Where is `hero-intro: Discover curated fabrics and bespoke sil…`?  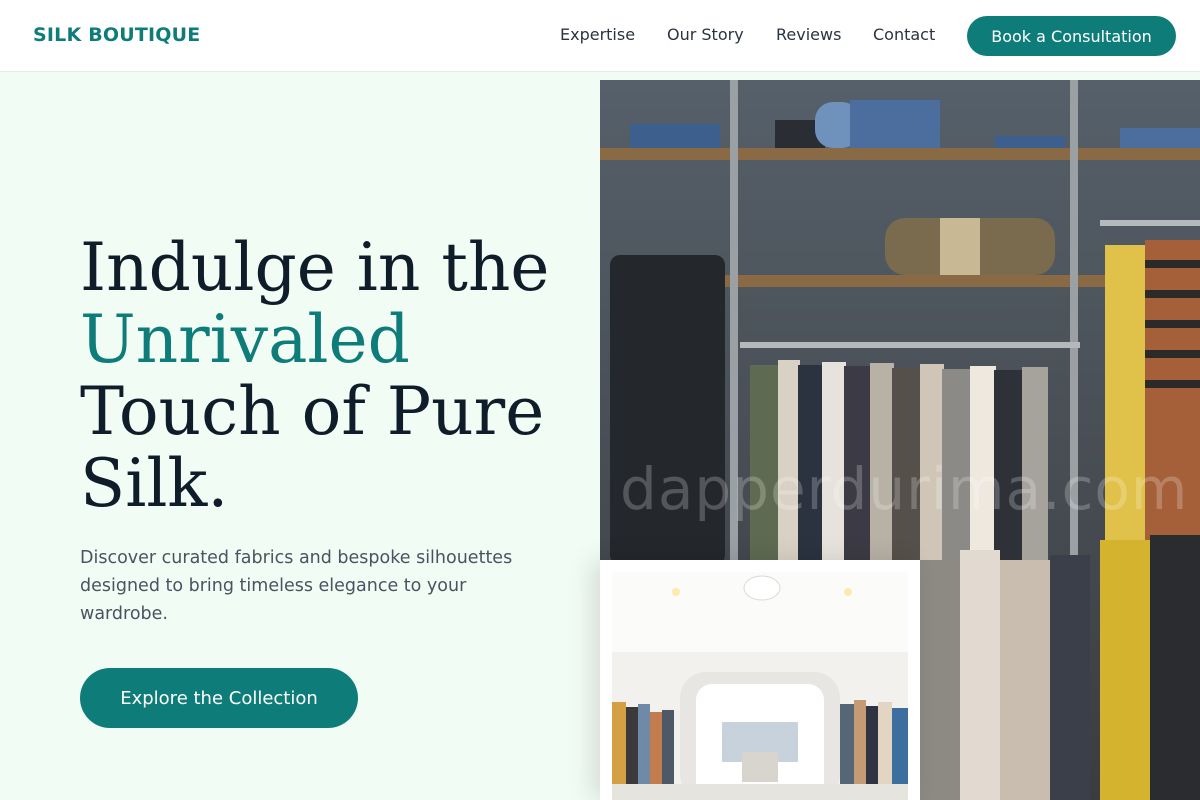
hero-intro: Discover curated fabrics and bespoke sil… is located at coordinates (296, 586).